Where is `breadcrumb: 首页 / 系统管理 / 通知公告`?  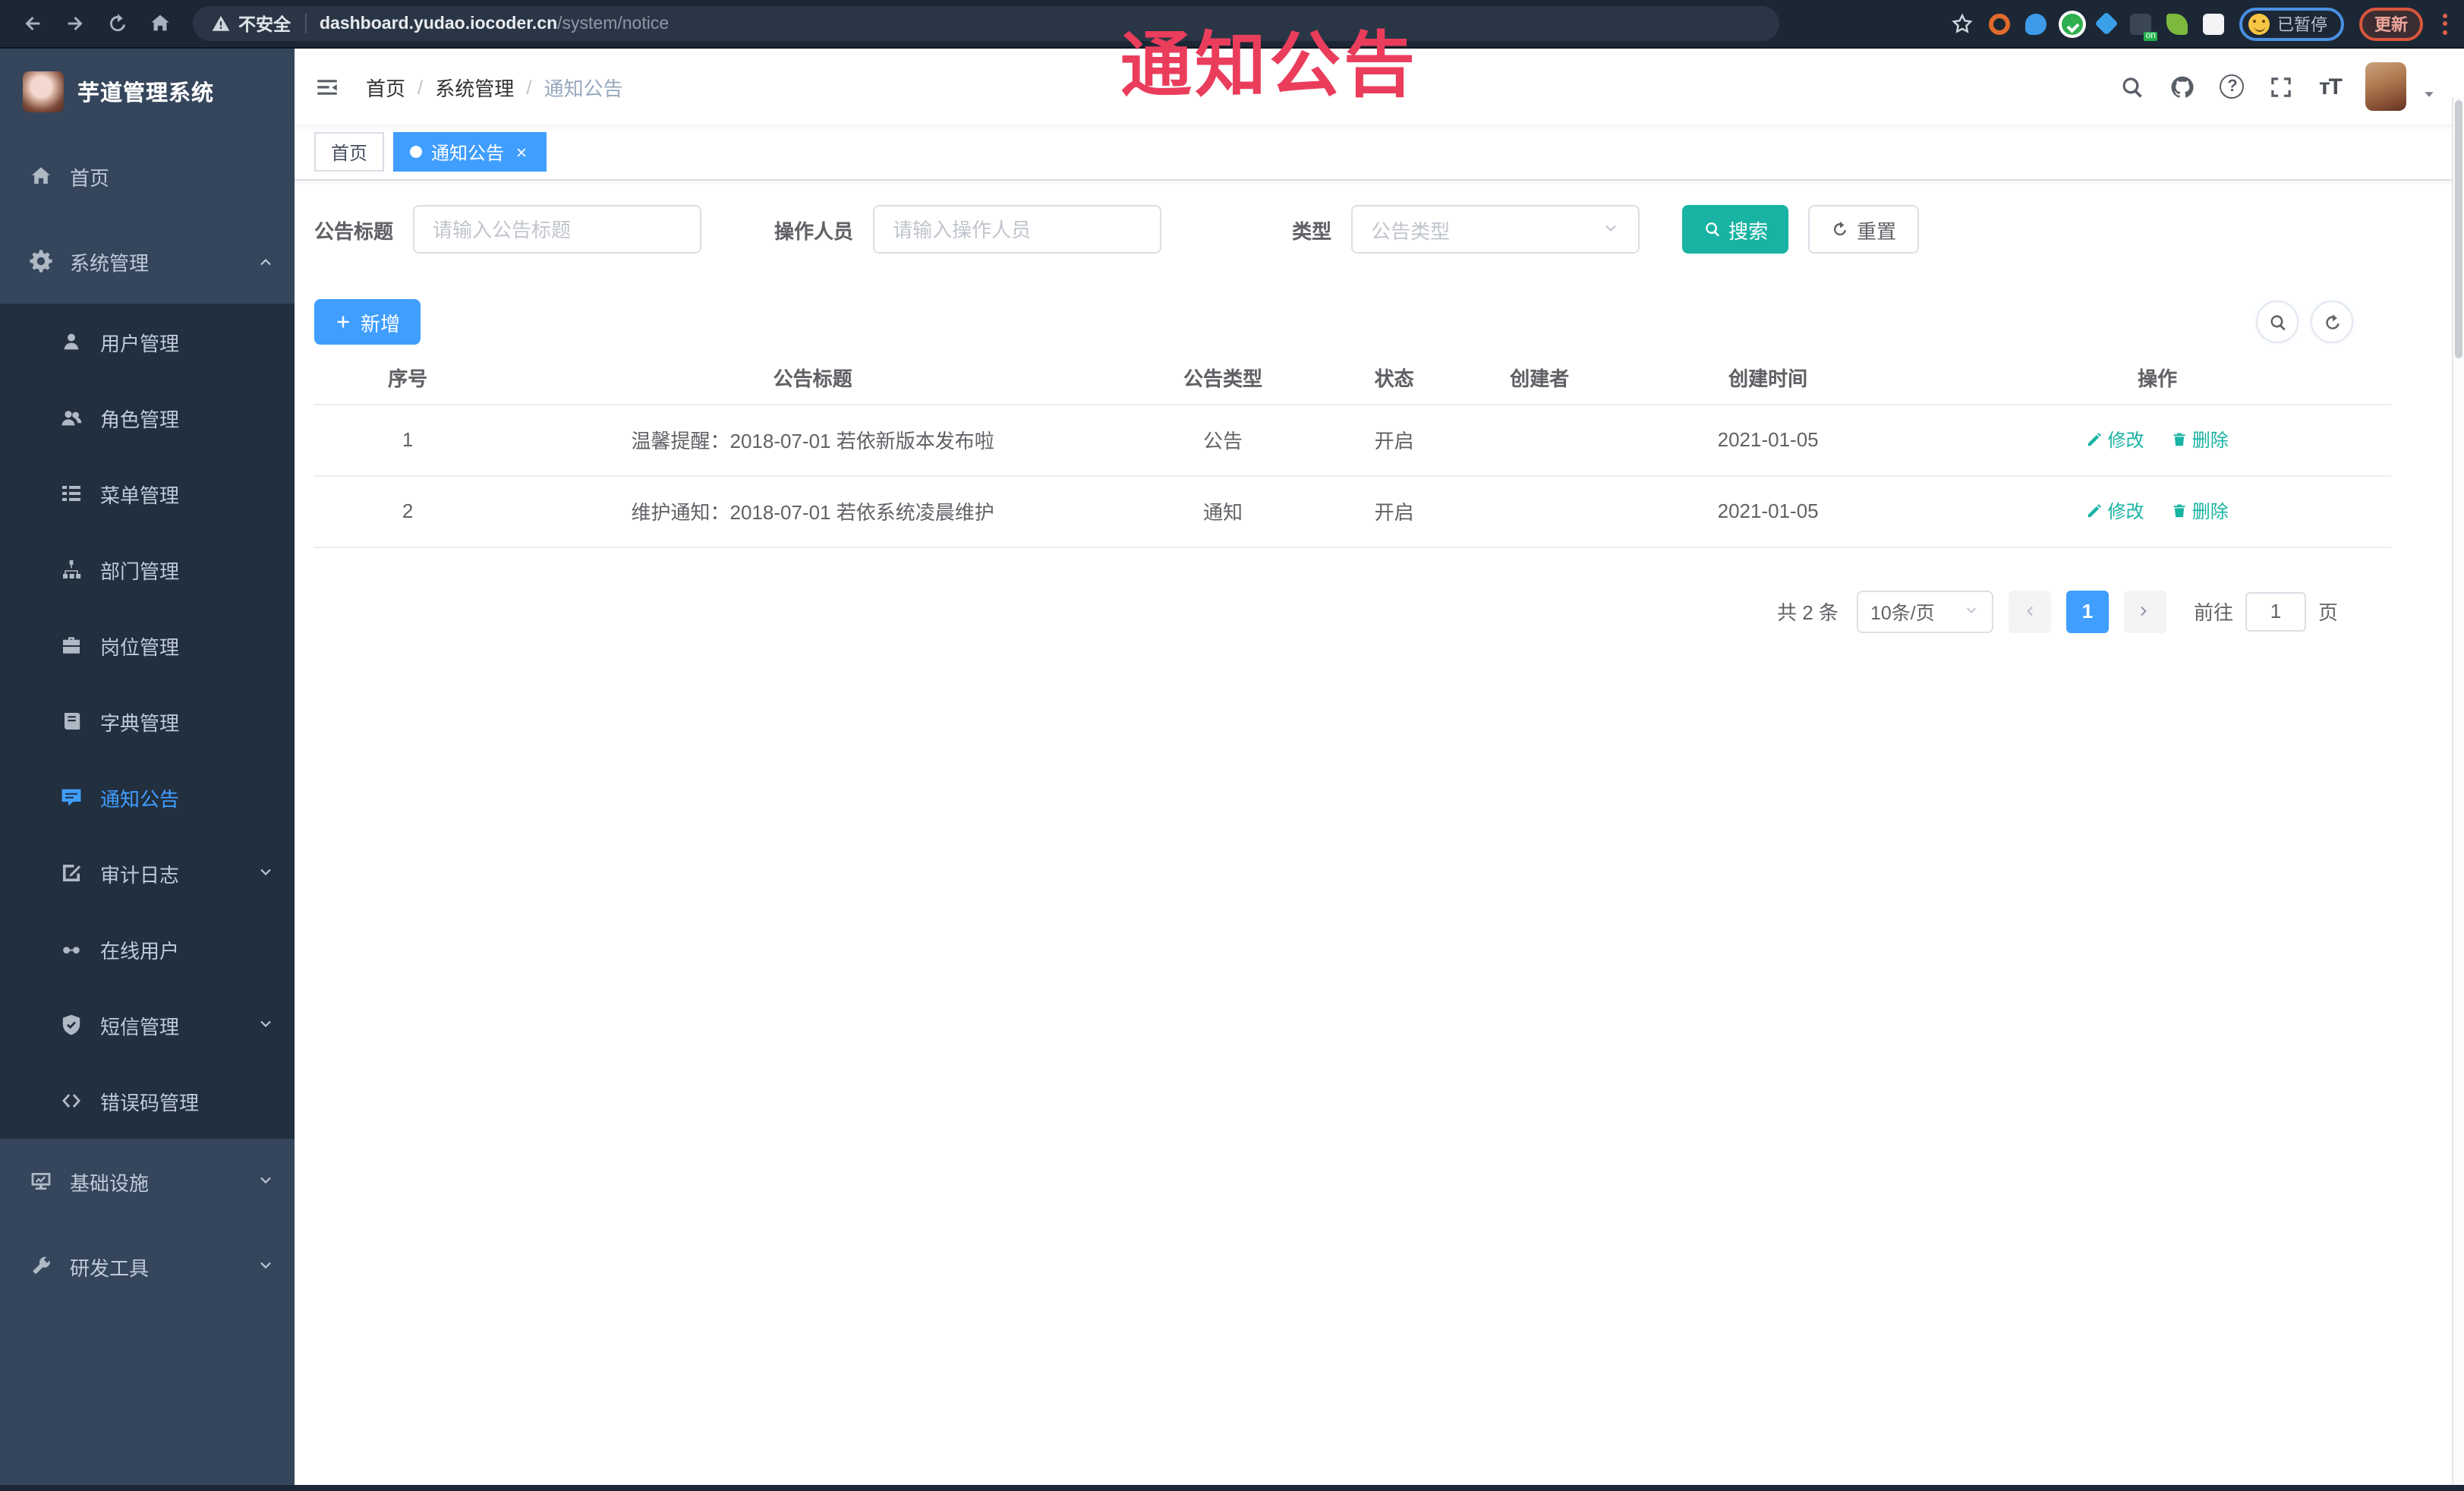
breadcrumb: 首页 / 系统管理 / 通知公告 is located at coordinates (495, 86).